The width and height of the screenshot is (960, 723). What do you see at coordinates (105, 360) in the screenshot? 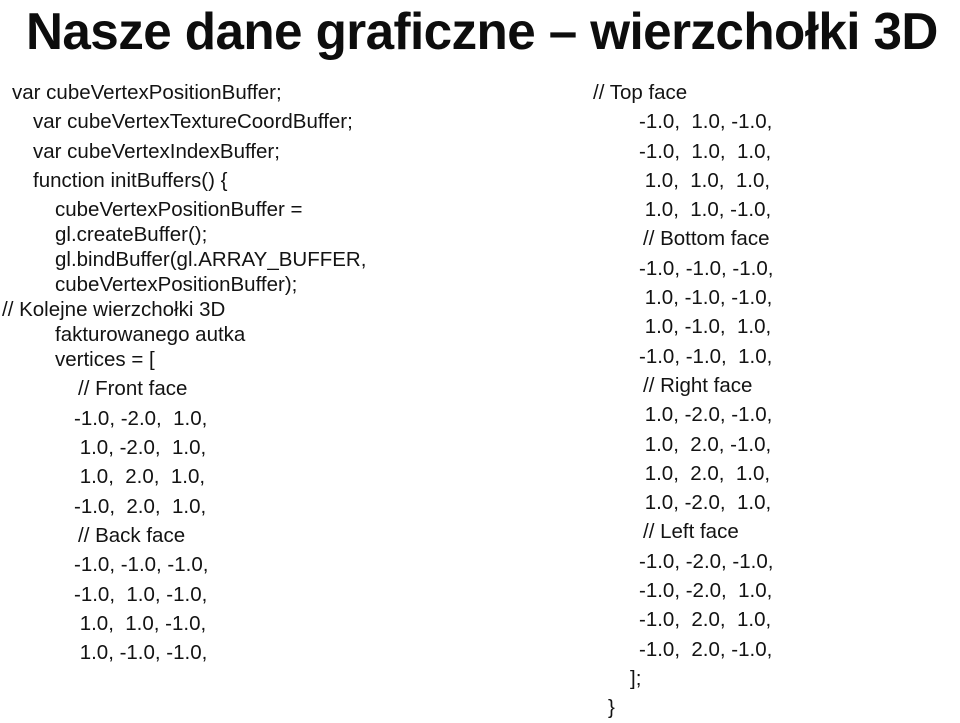
I see `code-line: vertices = [` at bounding box center [105, 360].